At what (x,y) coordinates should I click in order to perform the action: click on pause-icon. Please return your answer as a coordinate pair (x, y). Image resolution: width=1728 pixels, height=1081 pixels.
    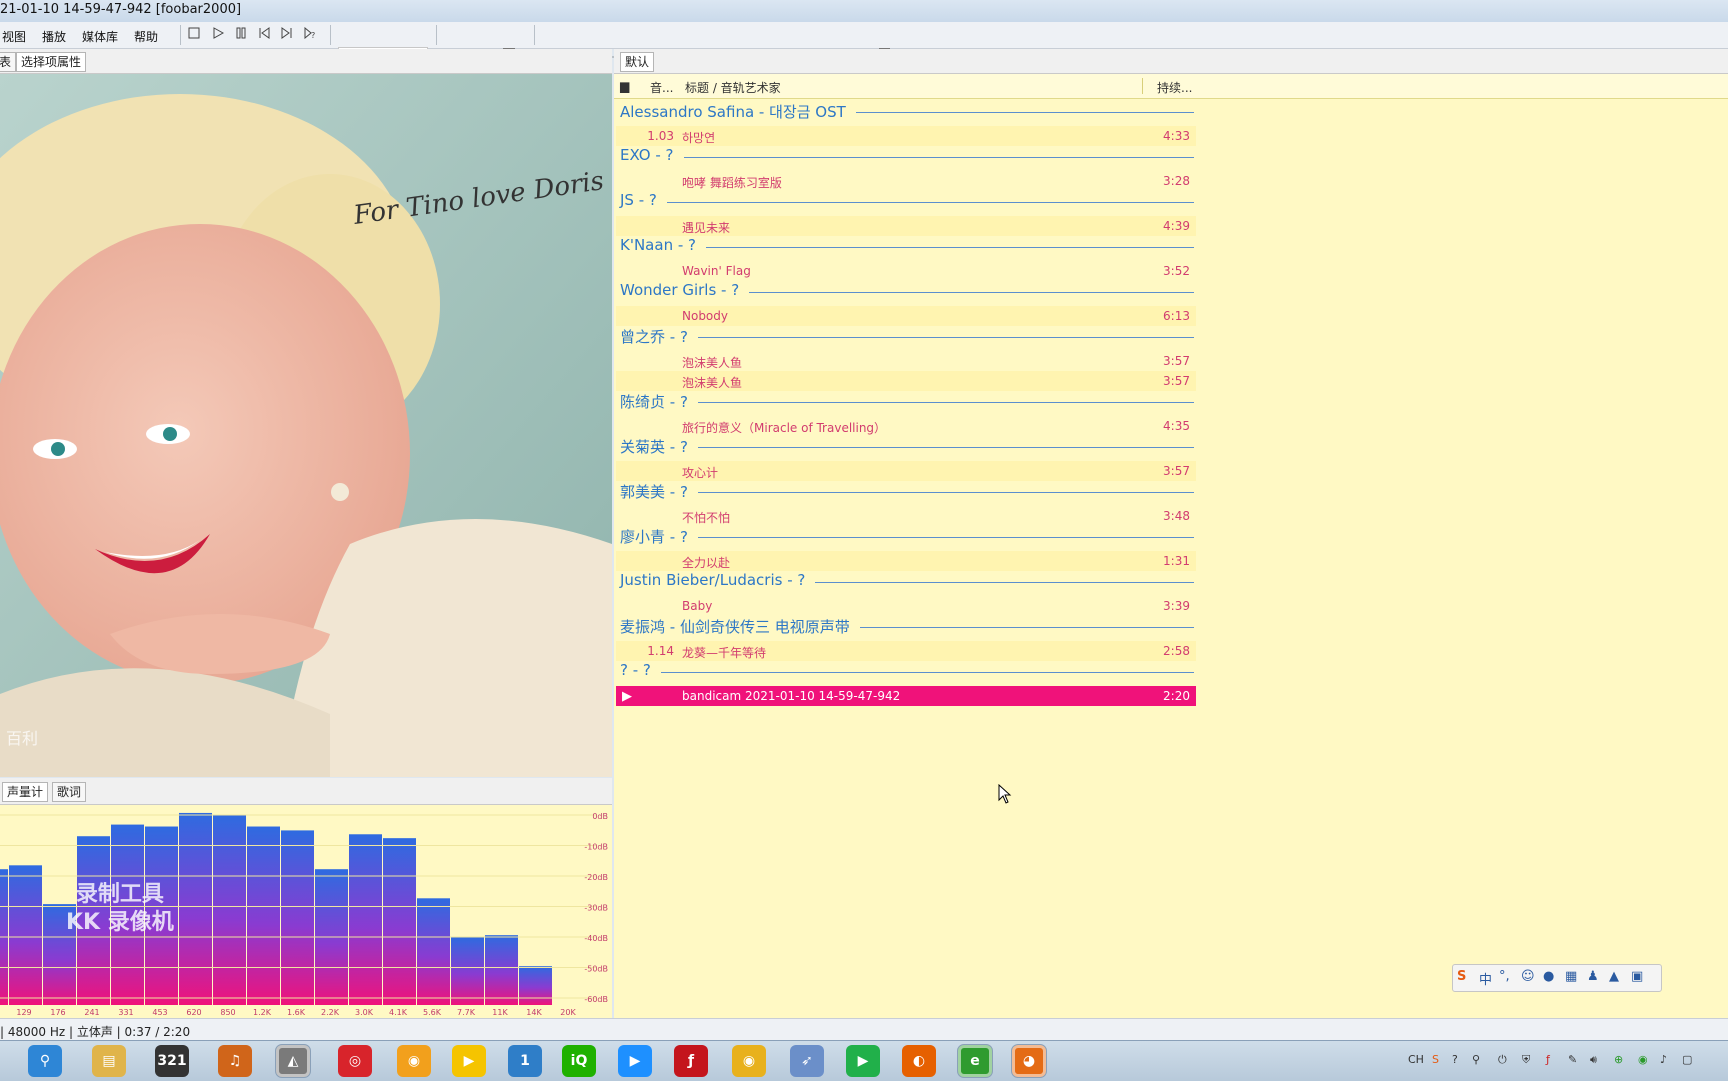
    Looking at the image, I should click on (241, 35).